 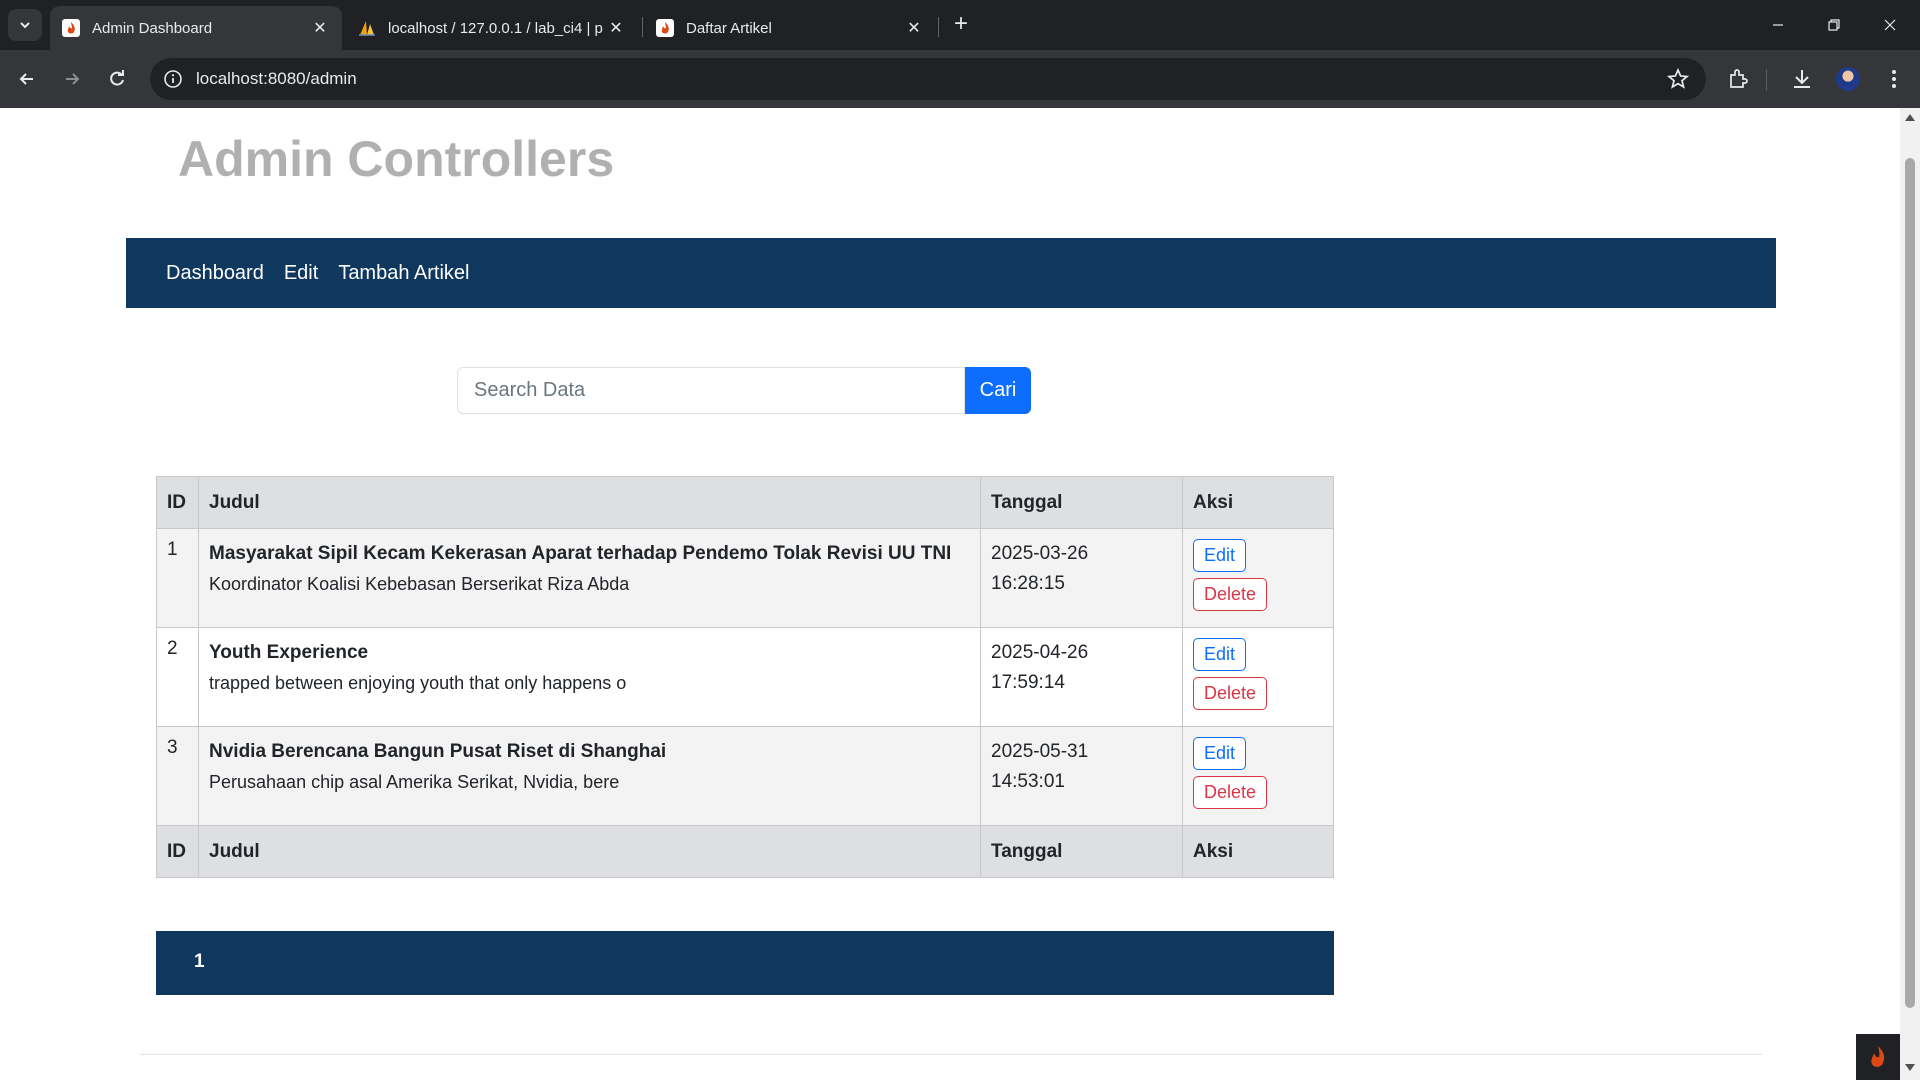 I want to click on column-header-tanggal: Tanggal, so click(x=1081, y=502).